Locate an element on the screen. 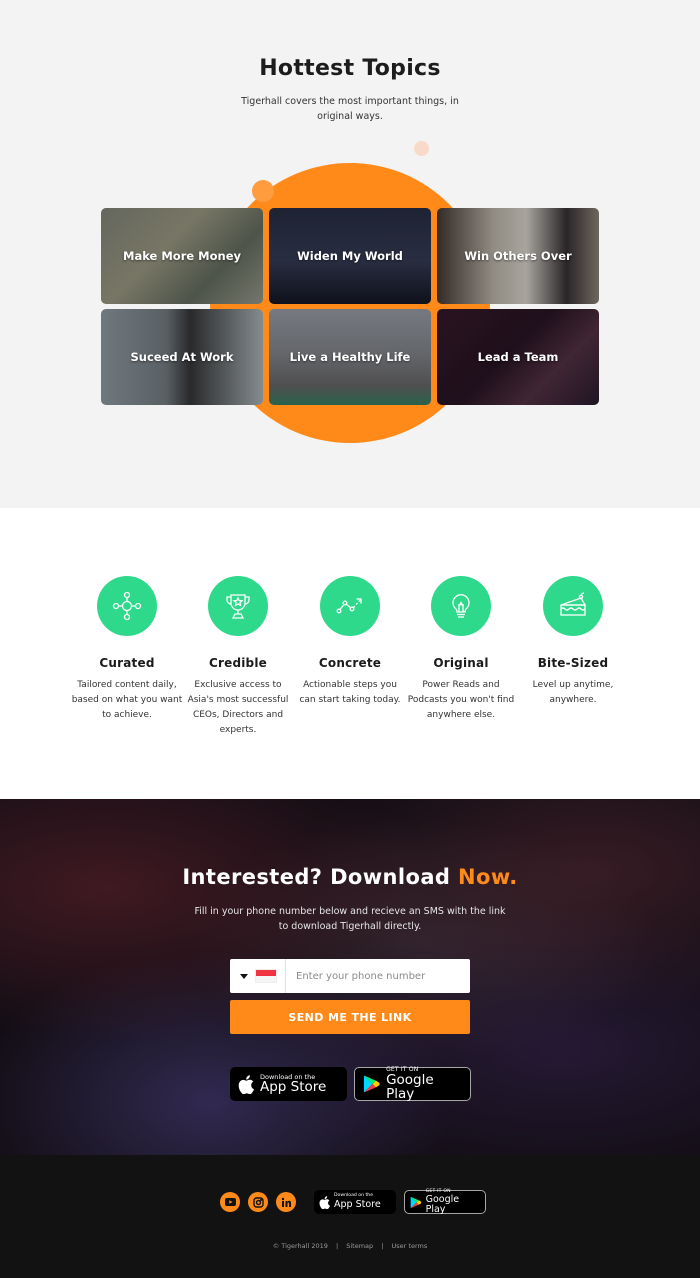 This screenshot has width=700, height=1278. topic-label: Lead a Team is located at coordinates (518, 357).